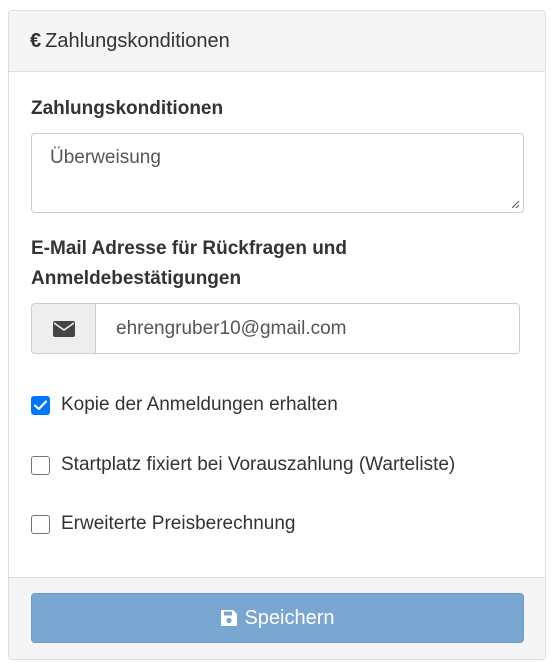 The image size is (555, 669). I want to click on panel-footer: Speichern, so click(277, 618).